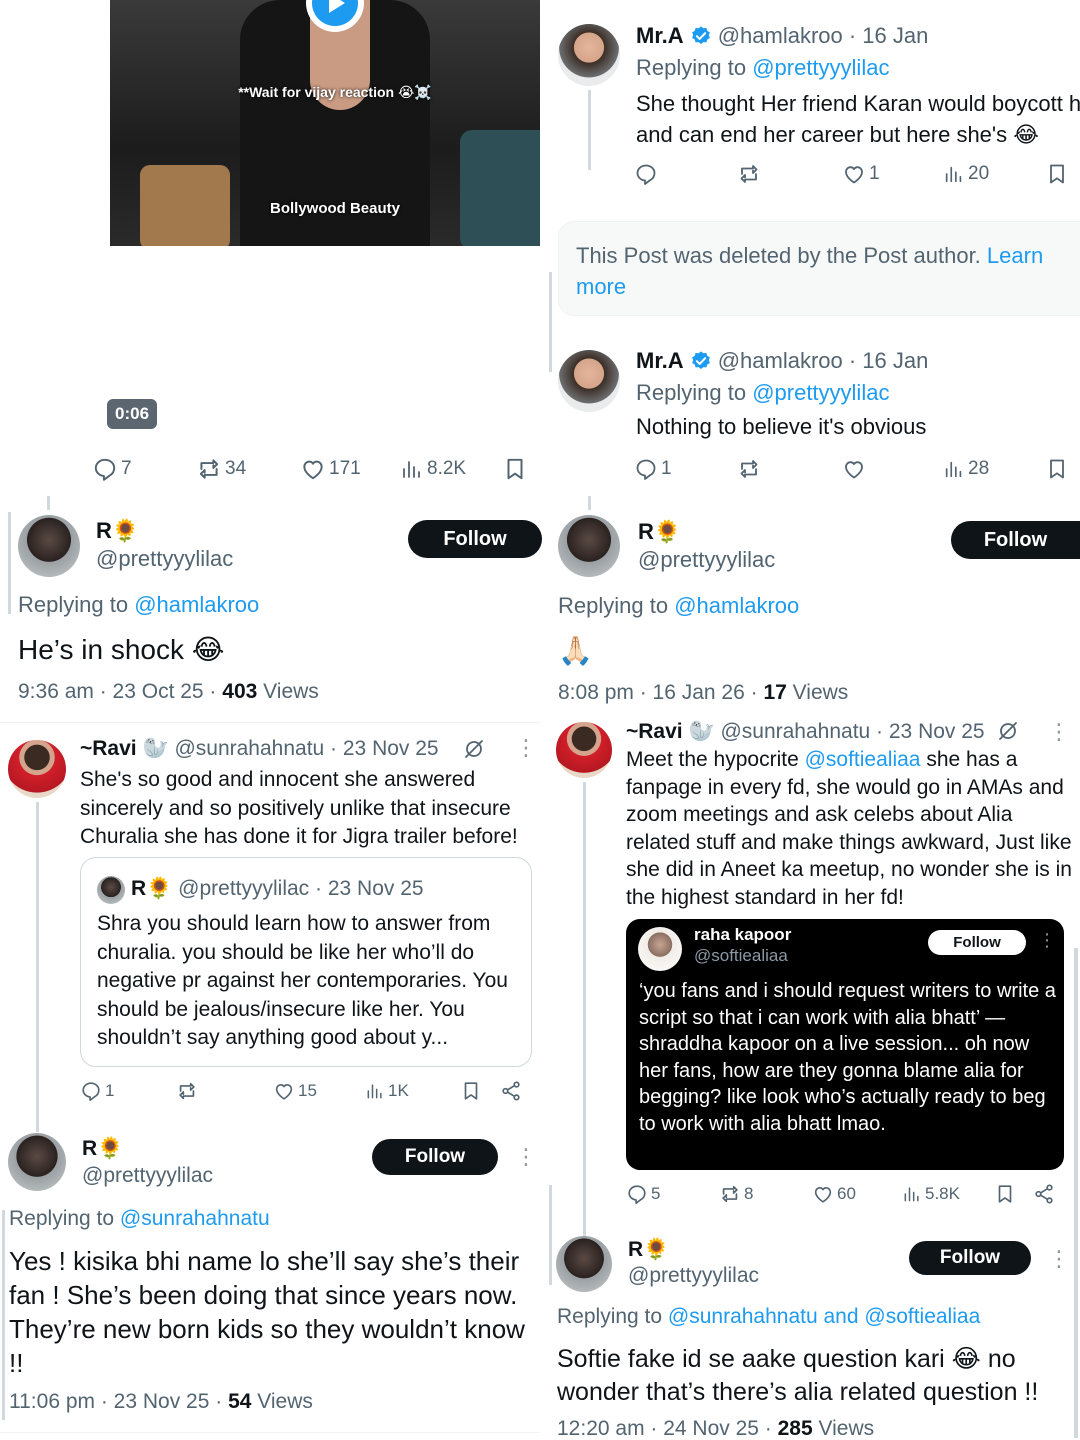 The width and height of the screenshot is (1080, 1440). I want to click on video-actions: 7 34 171 8.2K, so click(312, 469).